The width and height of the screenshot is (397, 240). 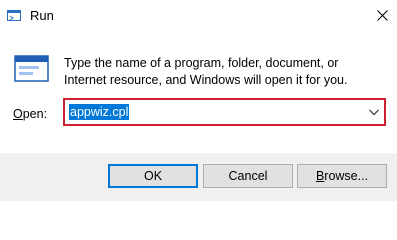 I want to click on run-program-icon, so click(x=31, y=68).